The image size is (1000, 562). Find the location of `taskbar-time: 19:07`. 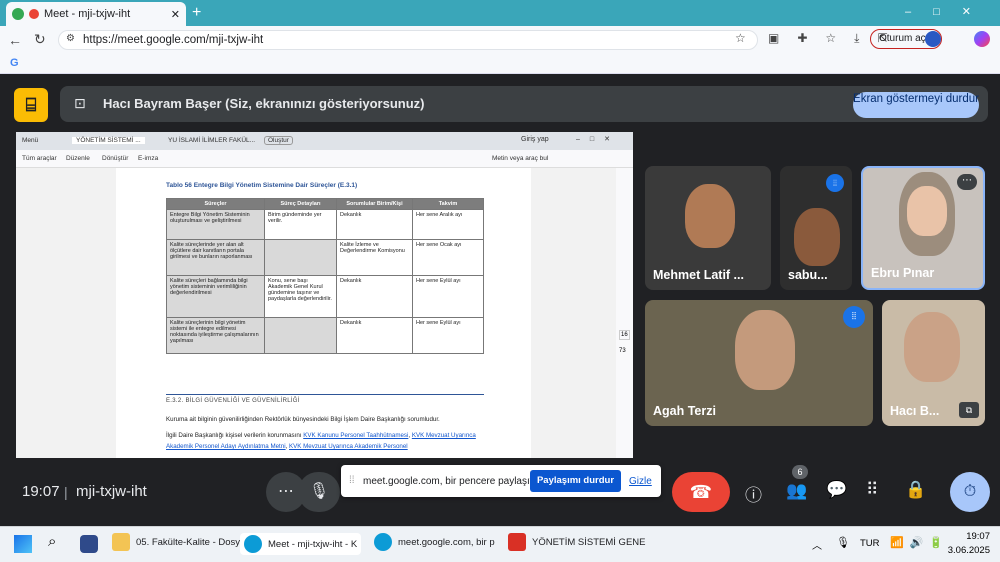

taskbar-time: 19:07 is located at coordinates (970, 536).